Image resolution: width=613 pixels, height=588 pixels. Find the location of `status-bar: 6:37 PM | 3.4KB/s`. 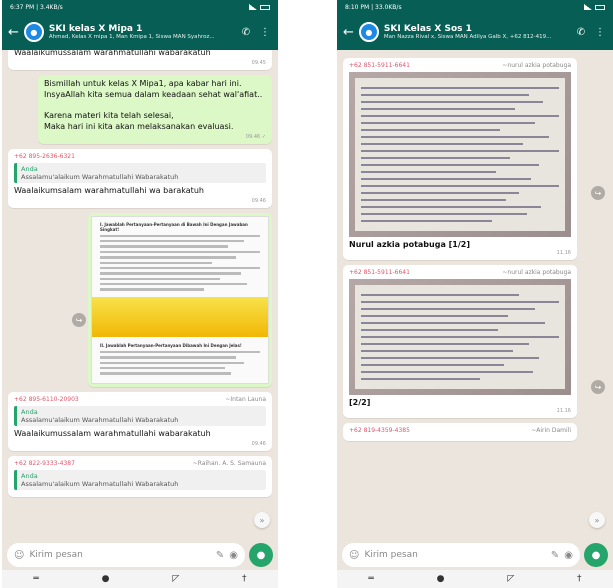

status-bar: 6:37 PM | 3.4KB/s is located at coordinates (140, 7).